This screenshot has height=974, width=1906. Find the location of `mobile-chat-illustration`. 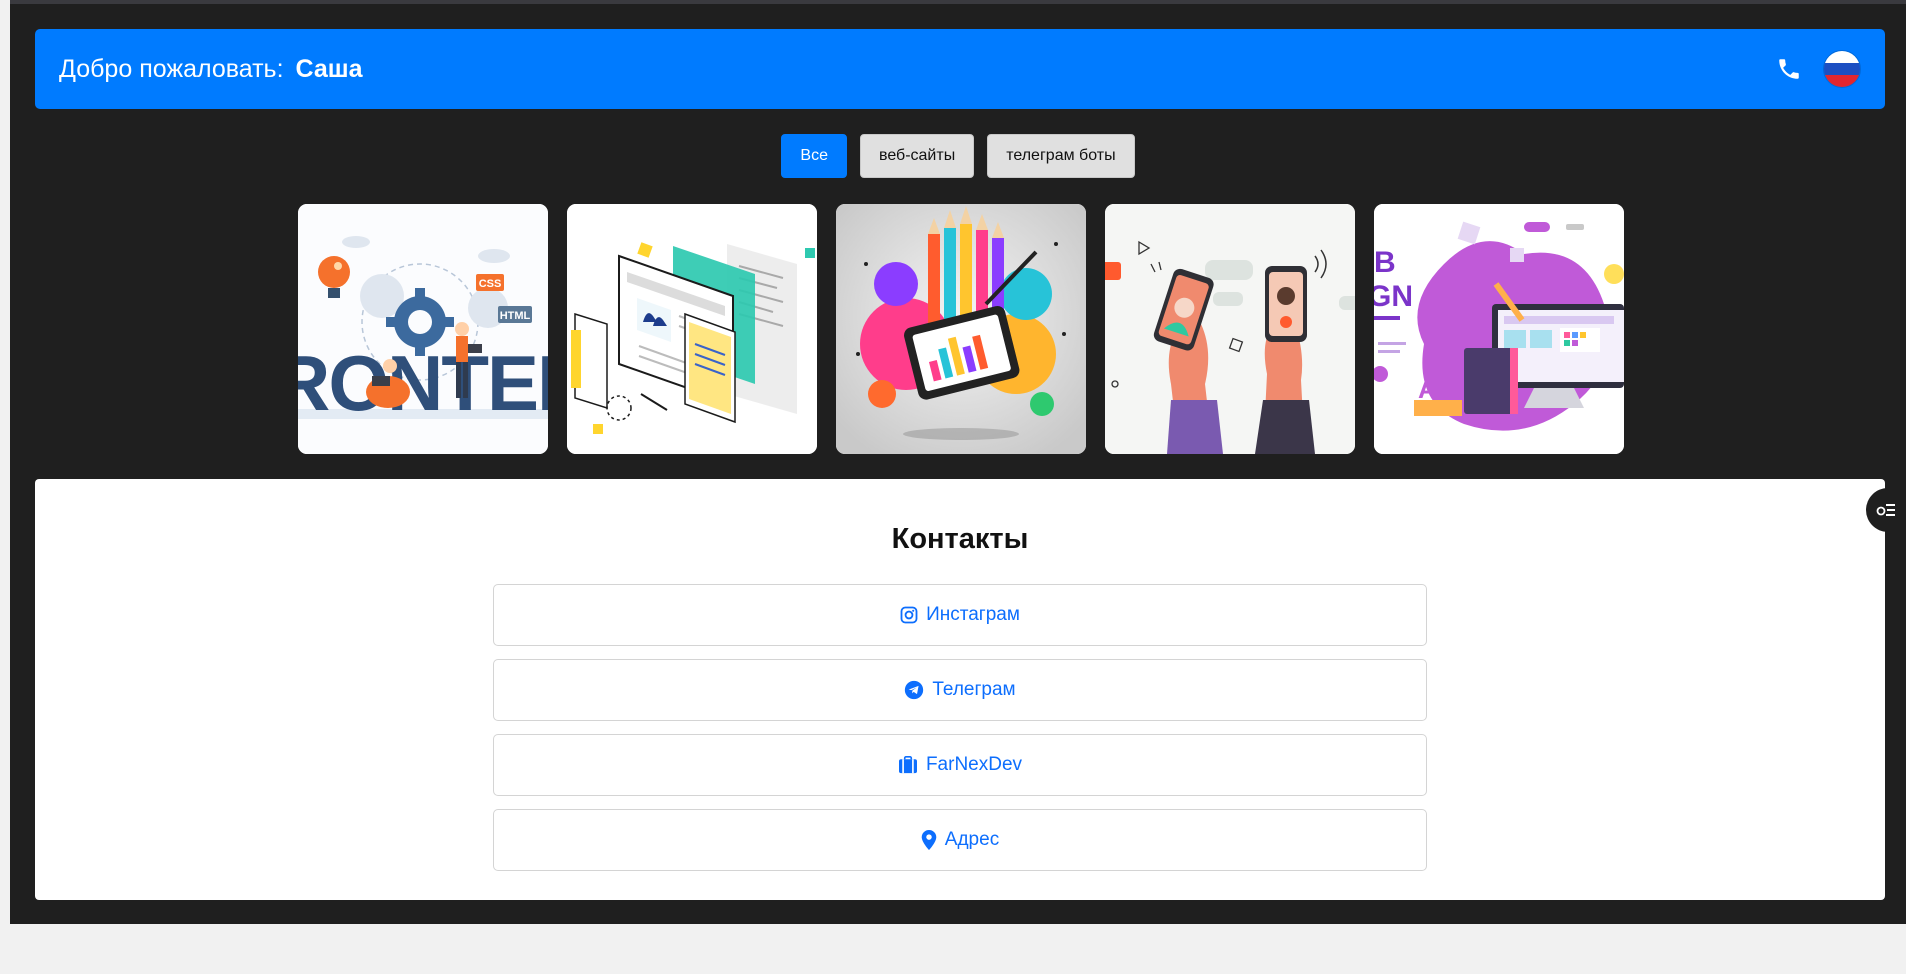

mobile-chat-illustration is located at coordinates (1230, 329).